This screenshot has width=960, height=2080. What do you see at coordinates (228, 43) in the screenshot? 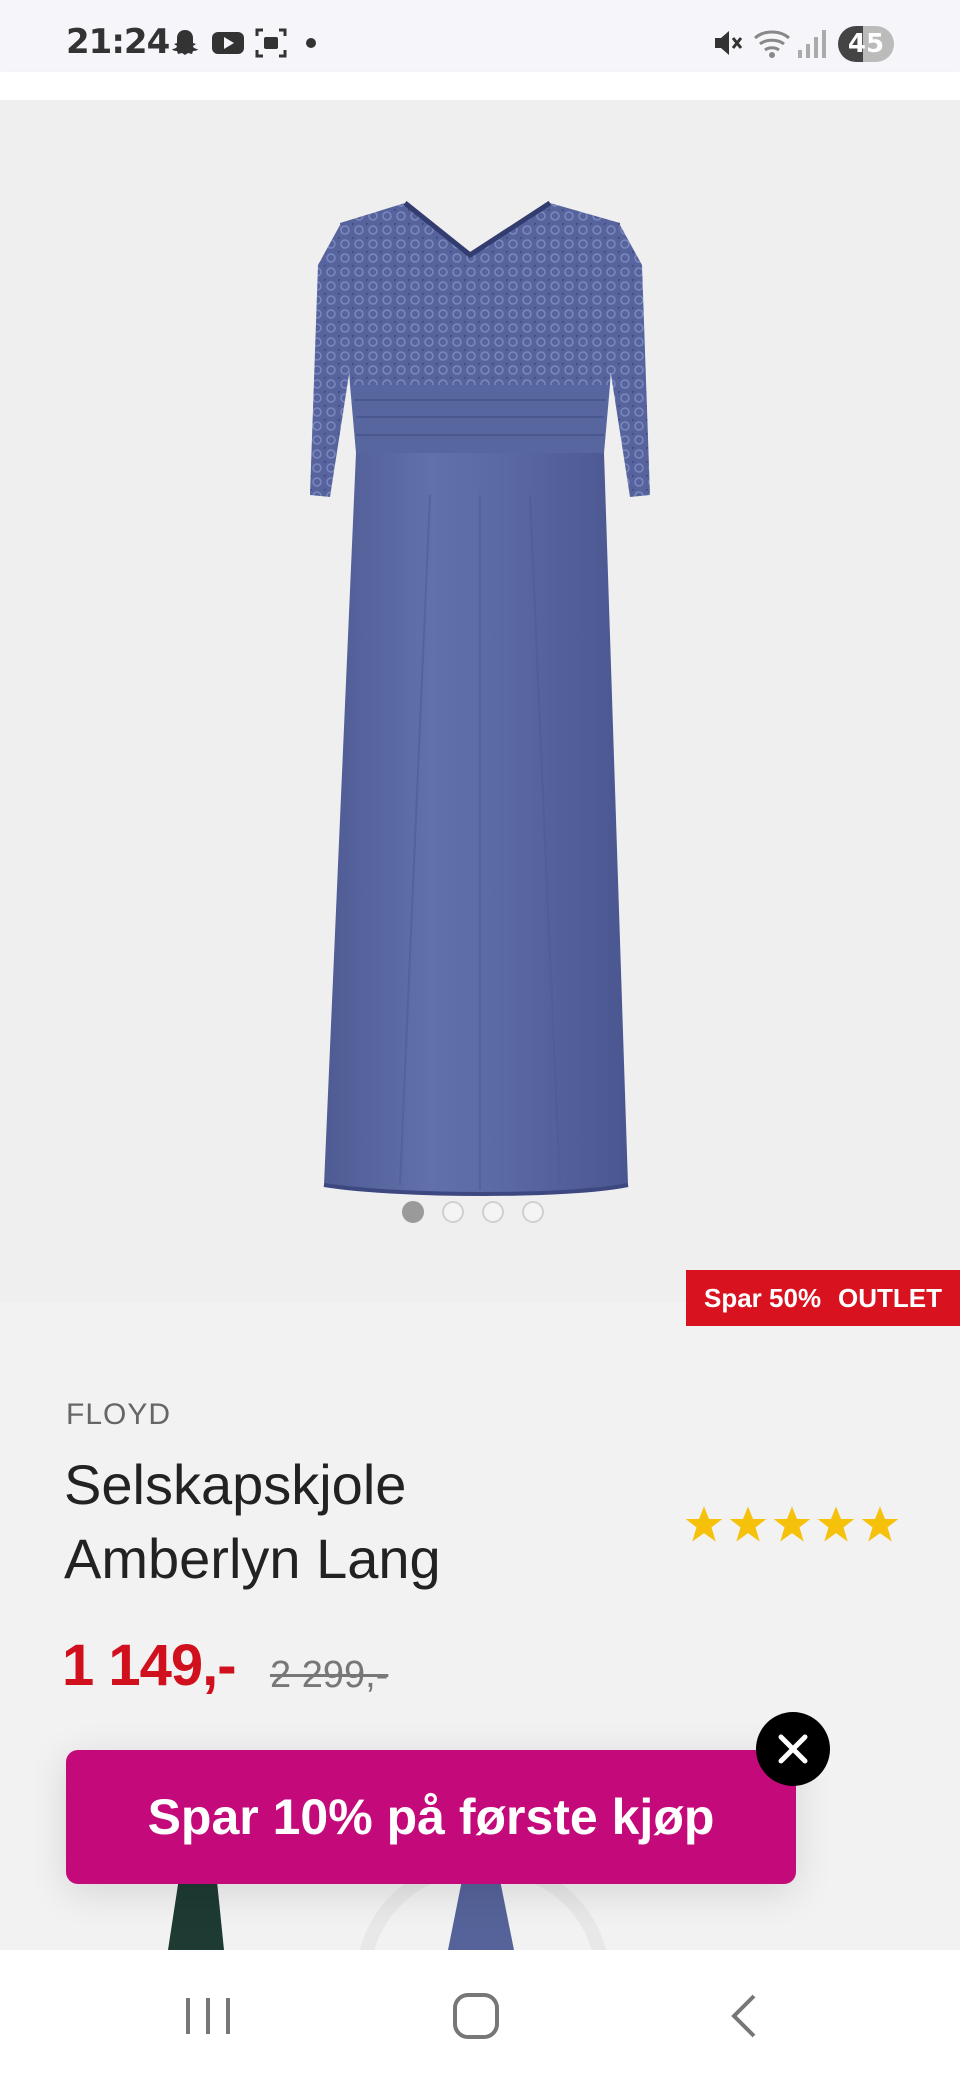
I see `youtube-icon` at bounding box center [228, 43].